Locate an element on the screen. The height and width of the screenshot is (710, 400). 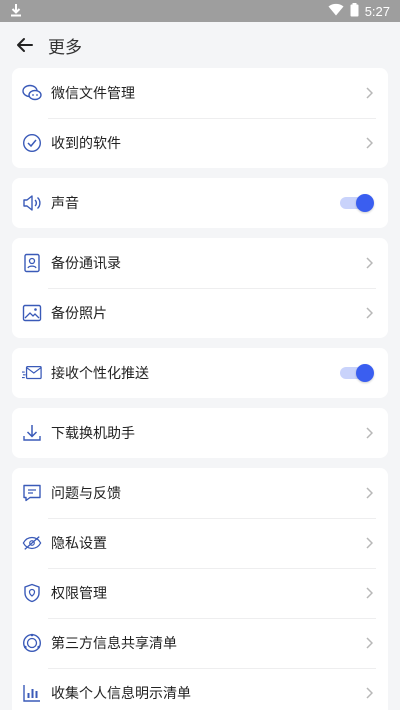
header: 更多 is located at coordinates (200, 45).